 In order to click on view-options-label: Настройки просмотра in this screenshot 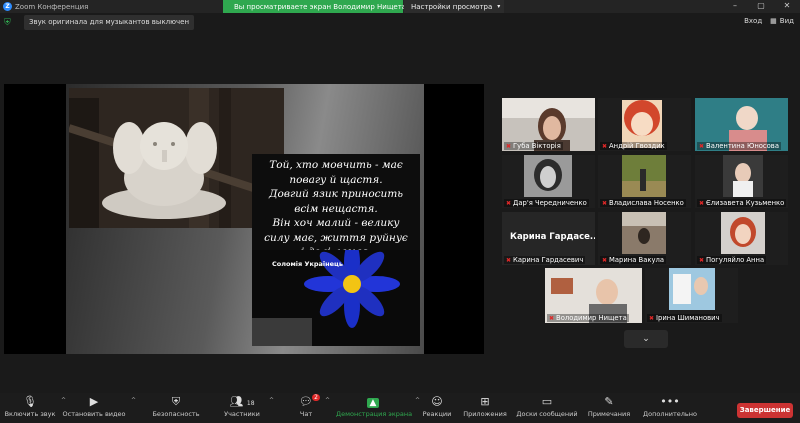, I will do `click(452, 6)`.